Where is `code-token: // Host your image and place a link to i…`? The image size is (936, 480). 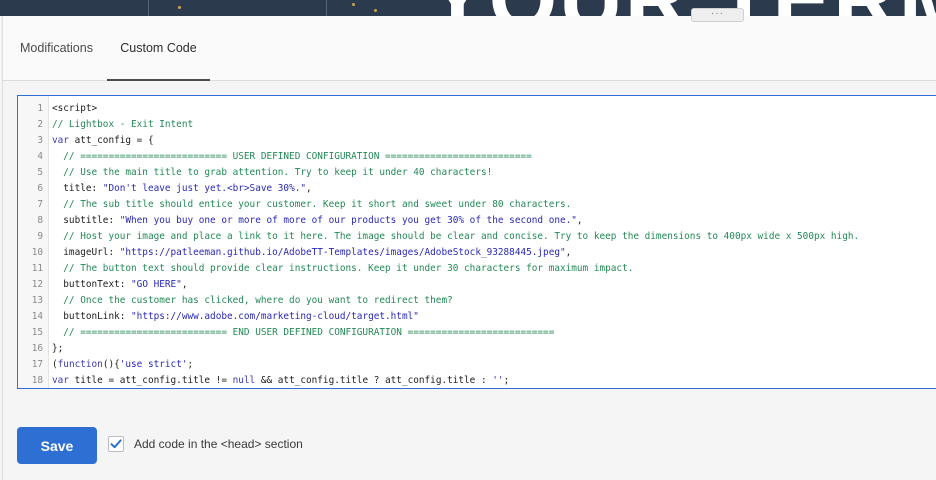
code-token: // Host your image and place a link to i… is located at coordinates (456, 236).